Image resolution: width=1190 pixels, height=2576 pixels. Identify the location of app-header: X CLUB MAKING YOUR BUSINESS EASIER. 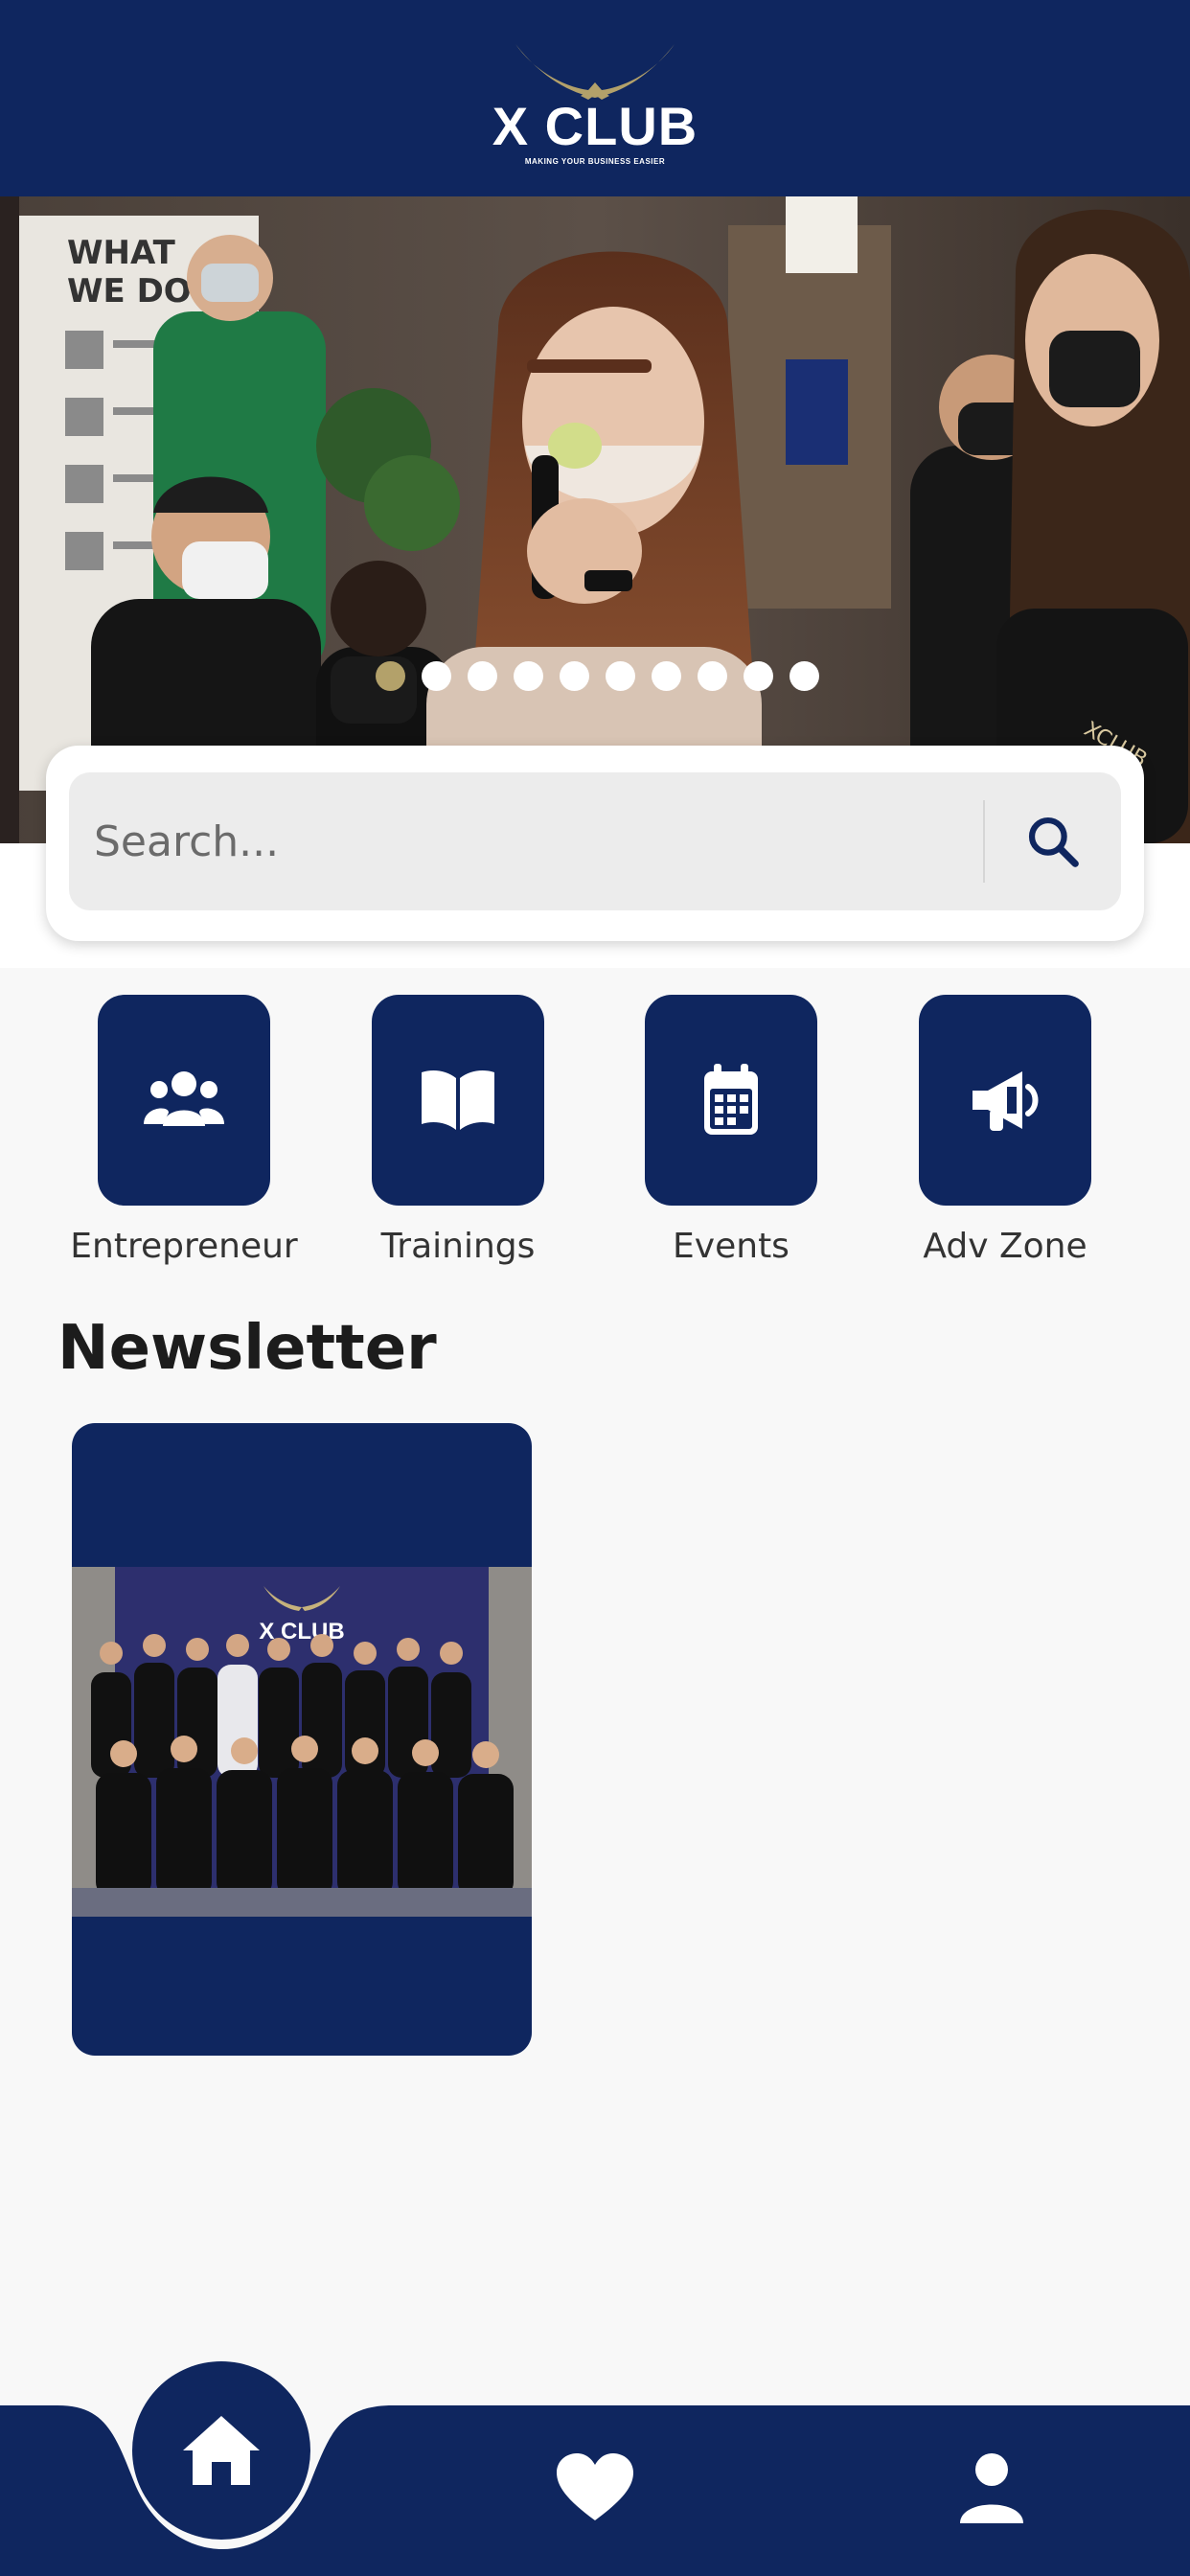
(595, 98).